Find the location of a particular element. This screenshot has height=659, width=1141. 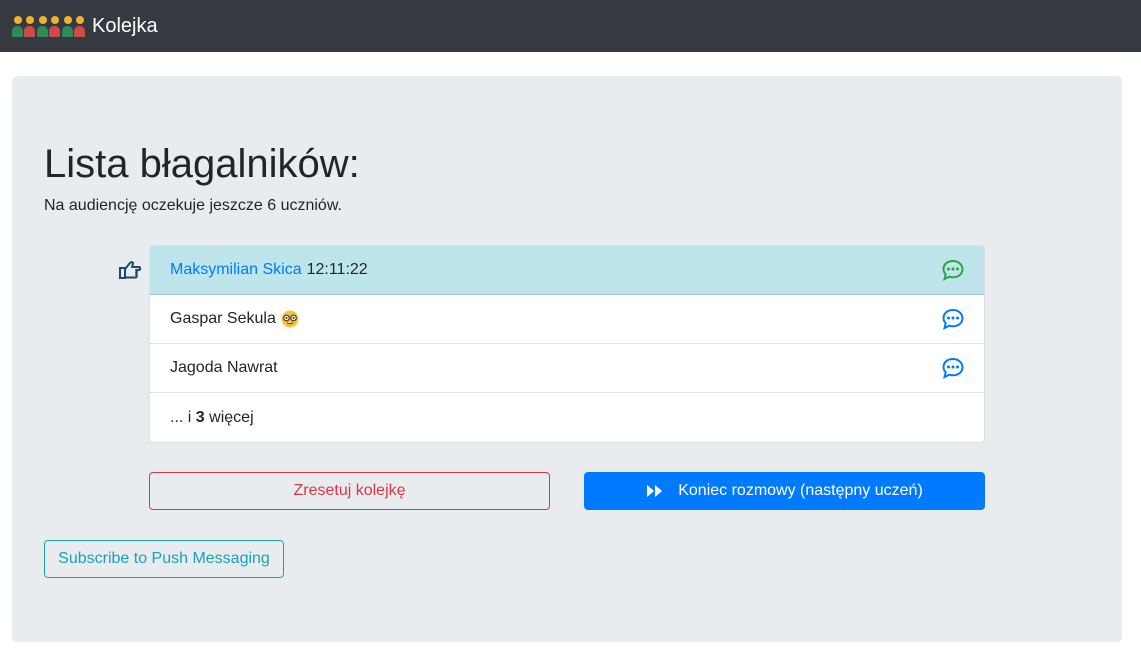

more-suffix: więcej is located at coordinates (231, 417).